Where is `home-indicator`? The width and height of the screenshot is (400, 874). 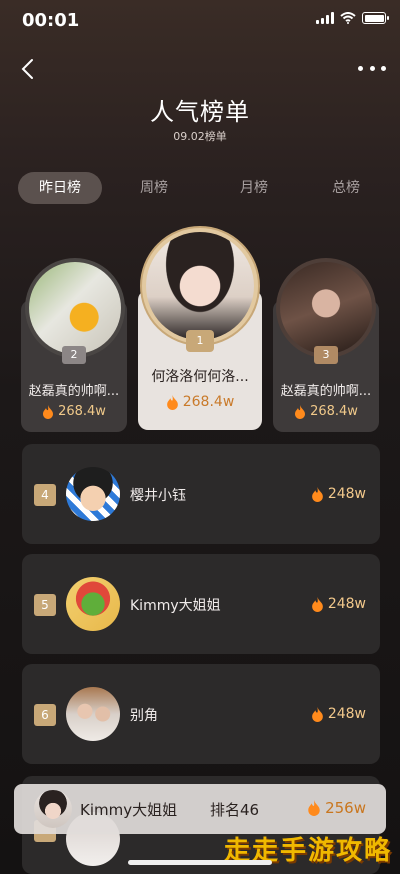
home-indicator is located at coordinates (200, 862).